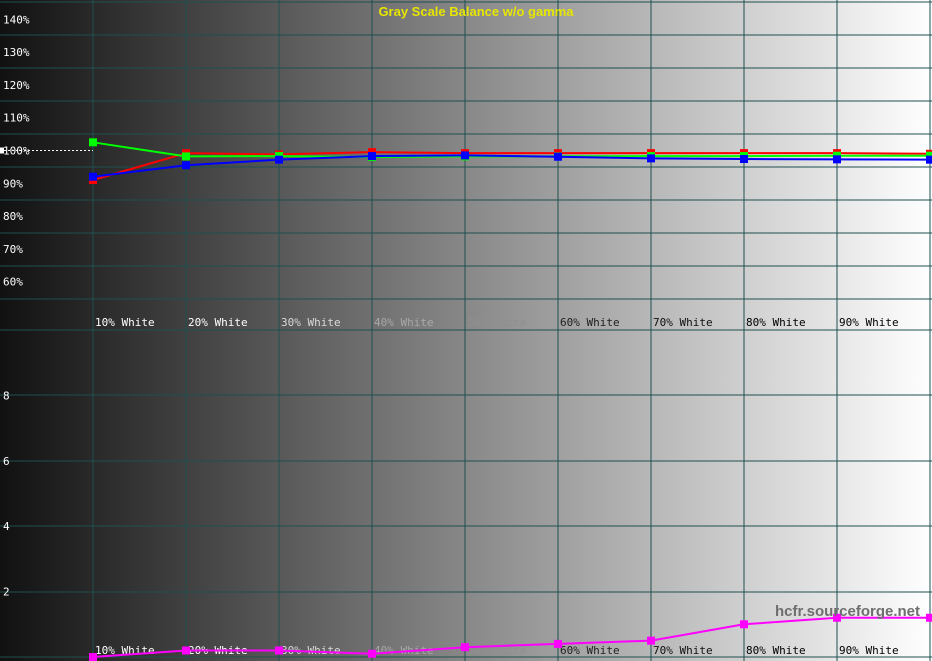  What do you see at coordinates (6, 461) in the screenshot?
I see `y-tick-label: 6` at bounding box center [6, 461].